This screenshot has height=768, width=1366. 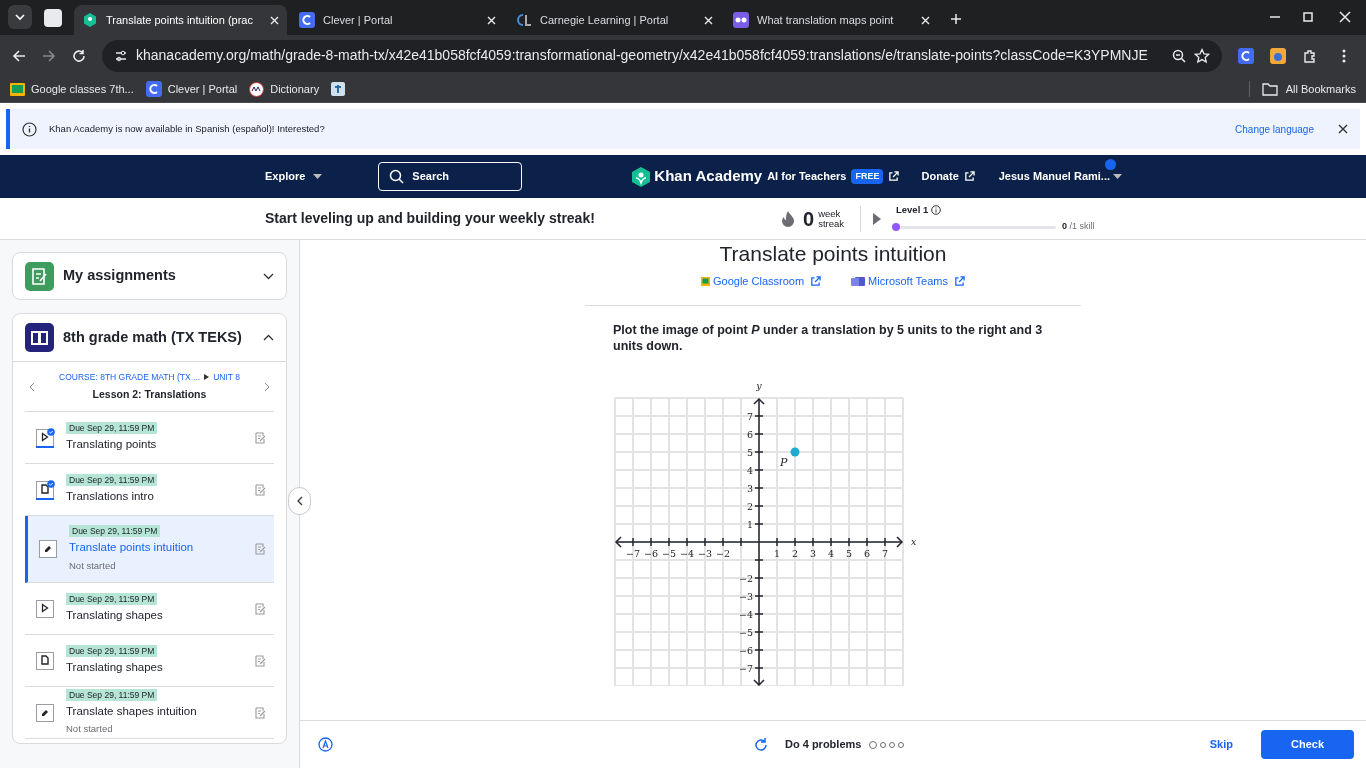 What do you see at coordinates (795, 553) in the screenshot?
I see `tick-label: 2` at bounding box center [795, 553].